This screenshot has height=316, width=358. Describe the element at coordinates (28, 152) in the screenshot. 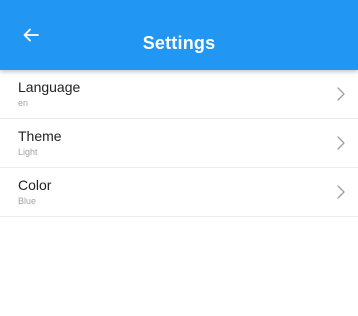

I see `settings-item-value: Light` at that location.